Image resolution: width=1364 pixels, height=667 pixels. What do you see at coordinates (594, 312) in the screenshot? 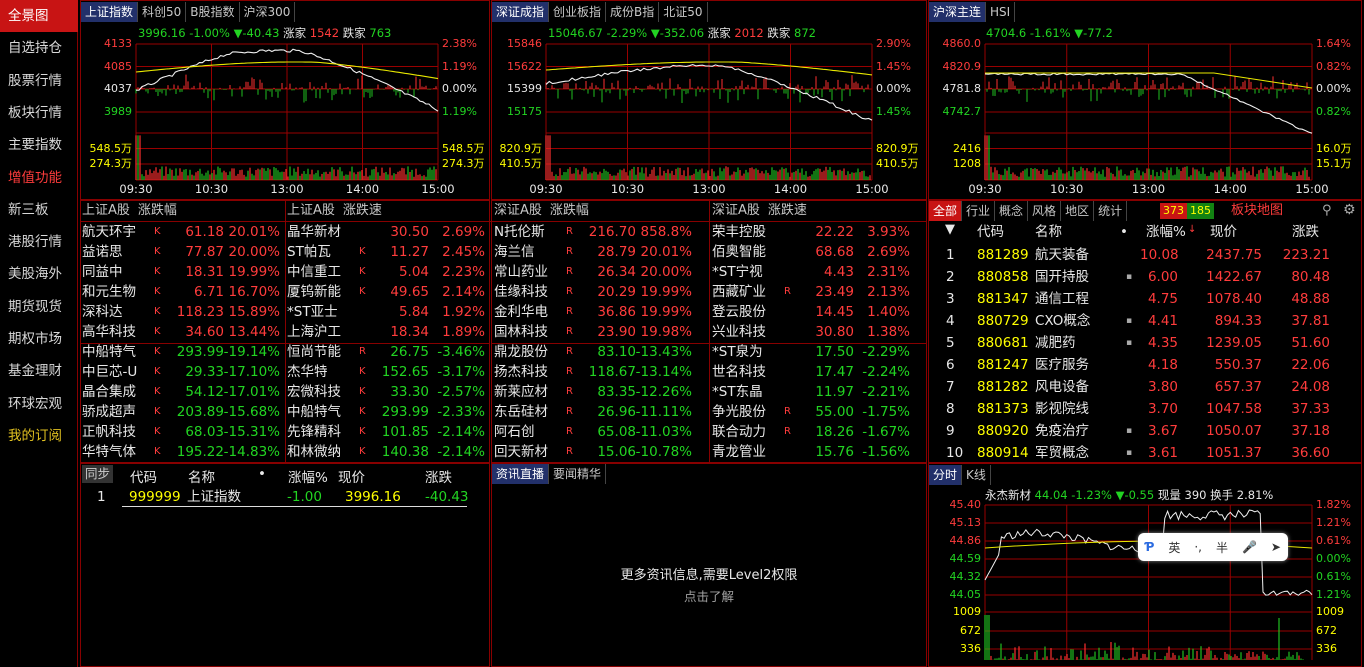
I see `list-item: 金利华电 R 36.86 19.99%` at bounding box center [594, 312].